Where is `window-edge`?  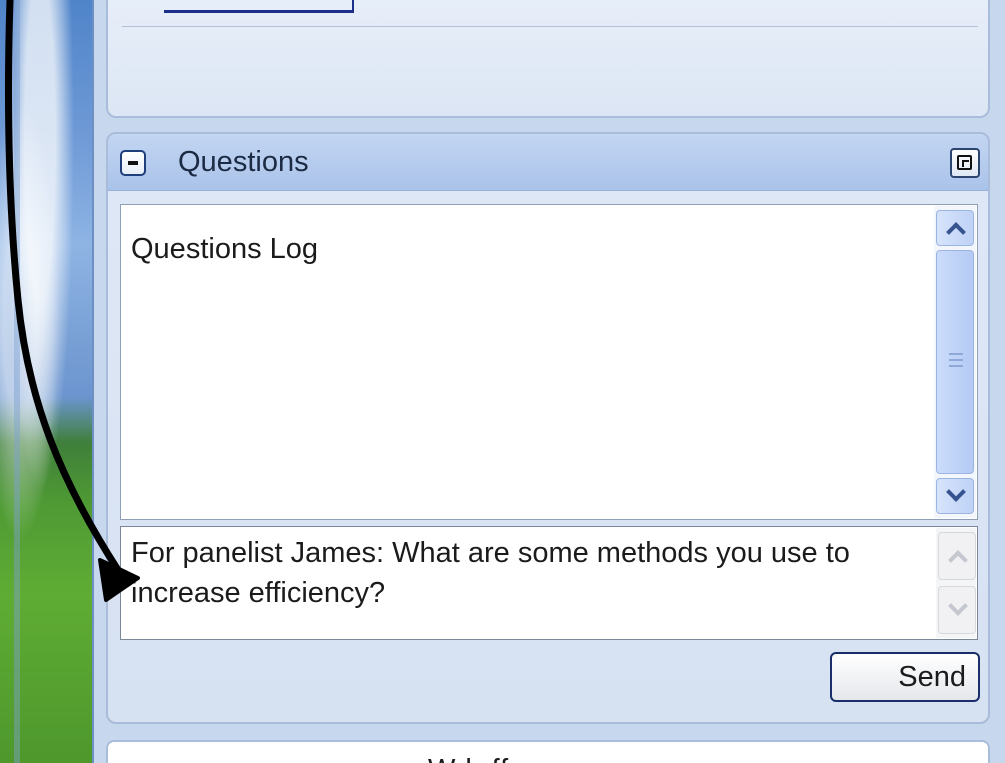 window-edge is located at coordinates (17, 381).